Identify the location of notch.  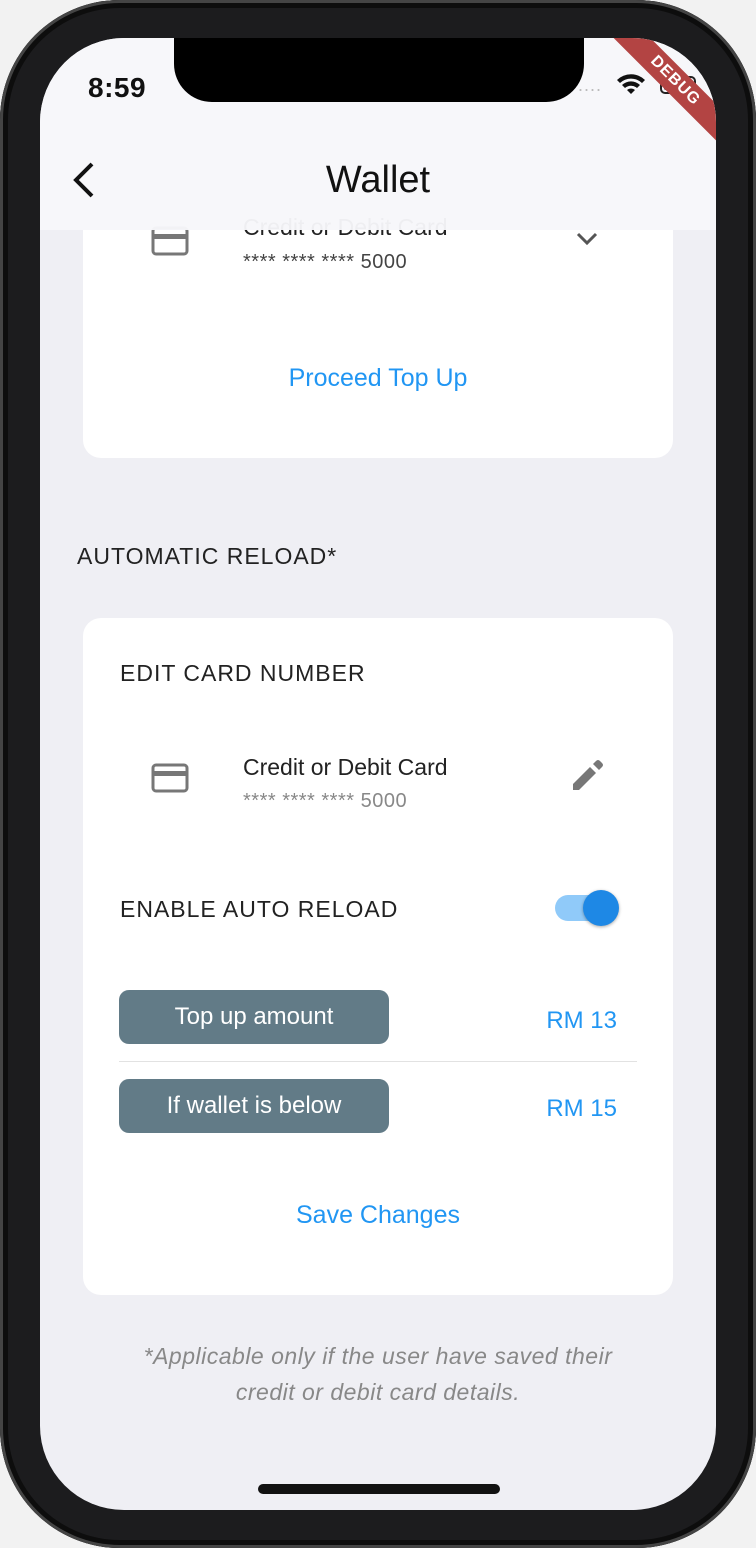
(379, 70).